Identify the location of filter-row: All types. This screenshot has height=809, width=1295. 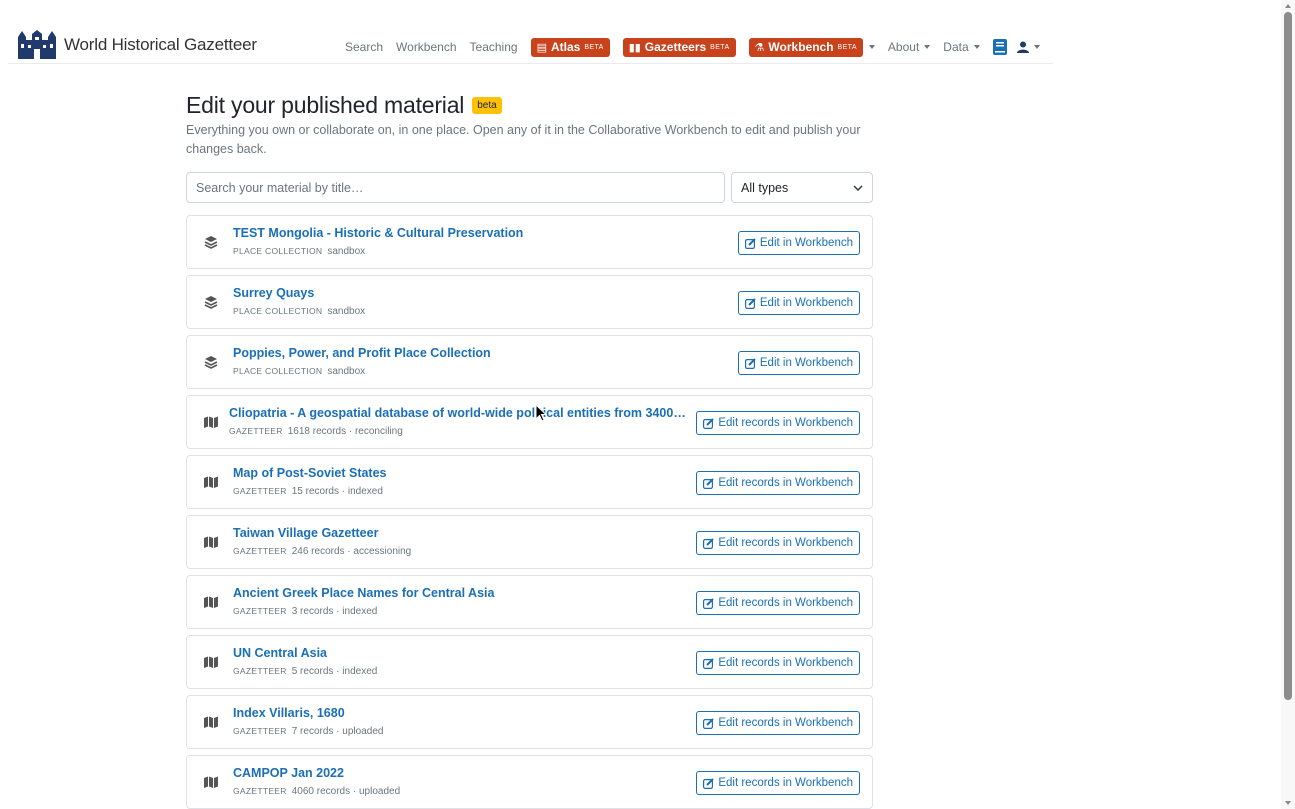
(529, 187).